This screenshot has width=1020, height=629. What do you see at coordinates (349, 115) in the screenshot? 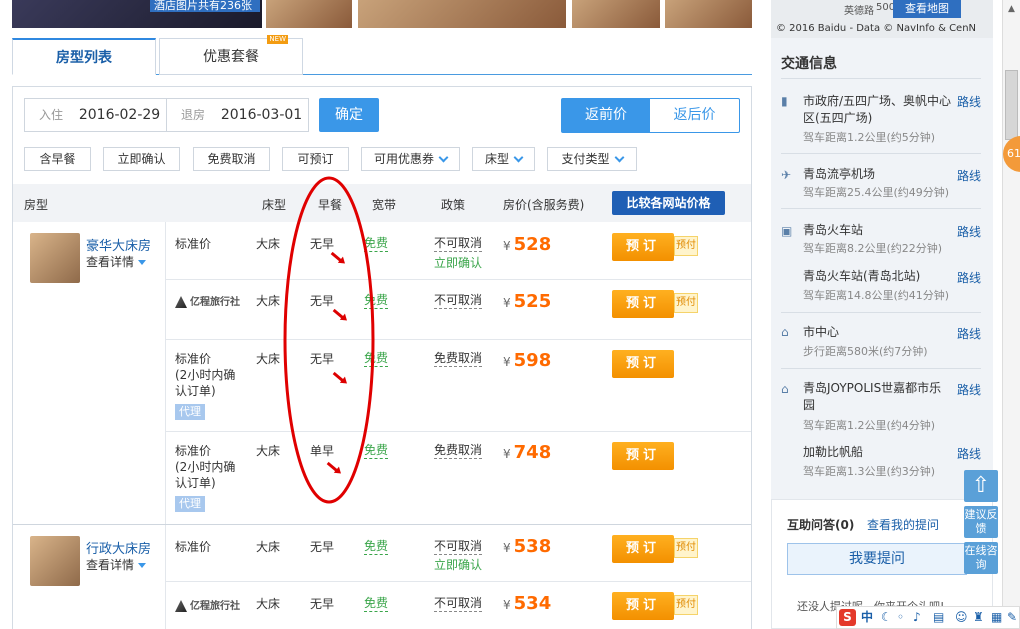
I see `confirm-button: 确定` at bounding box center [349, 115].